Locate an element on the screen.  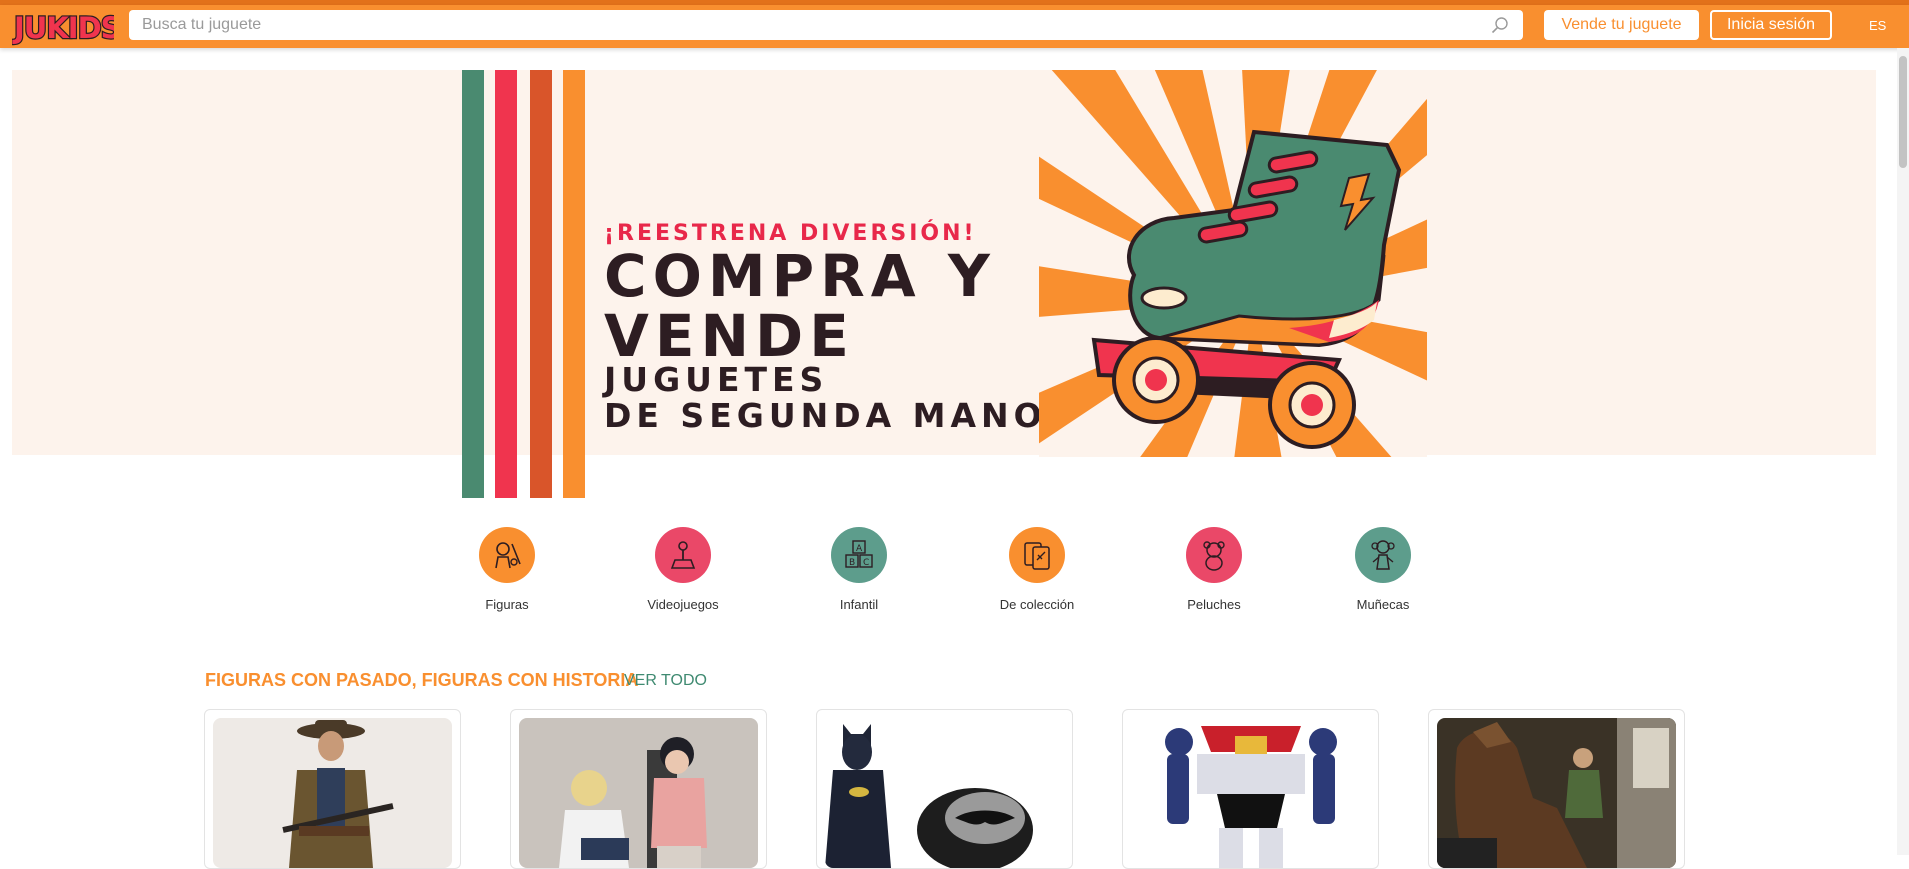
category-label: Muñecas is located at coordinates (1383, 604).